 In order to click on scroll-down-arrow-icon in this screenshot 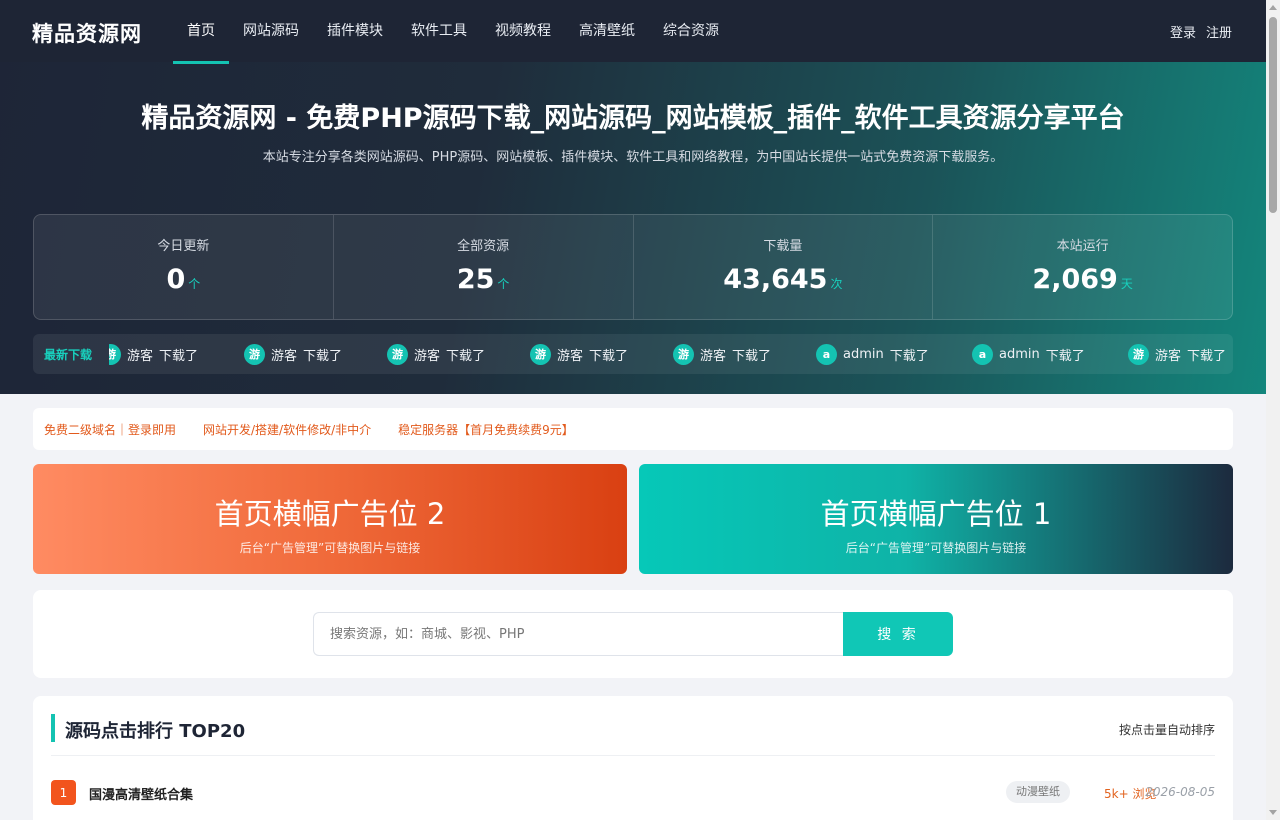, I will do `click(1273, 812)`.